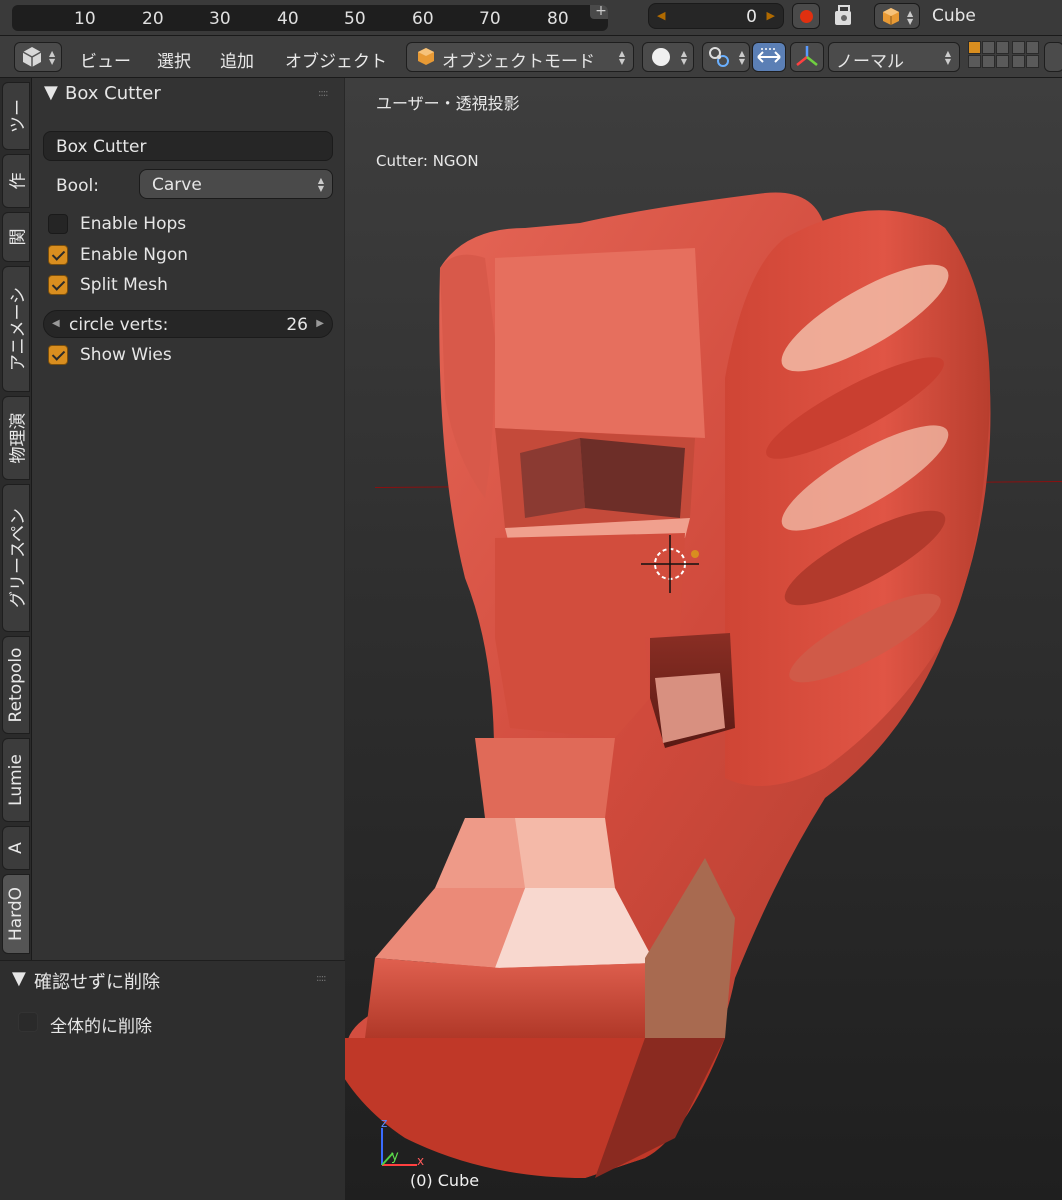  What do you see at coordinates (188, 324) in the screenshot?
I see `circle-verts-field: ◀ circle verts: 26 ▶` at bounding box center [188, 324].